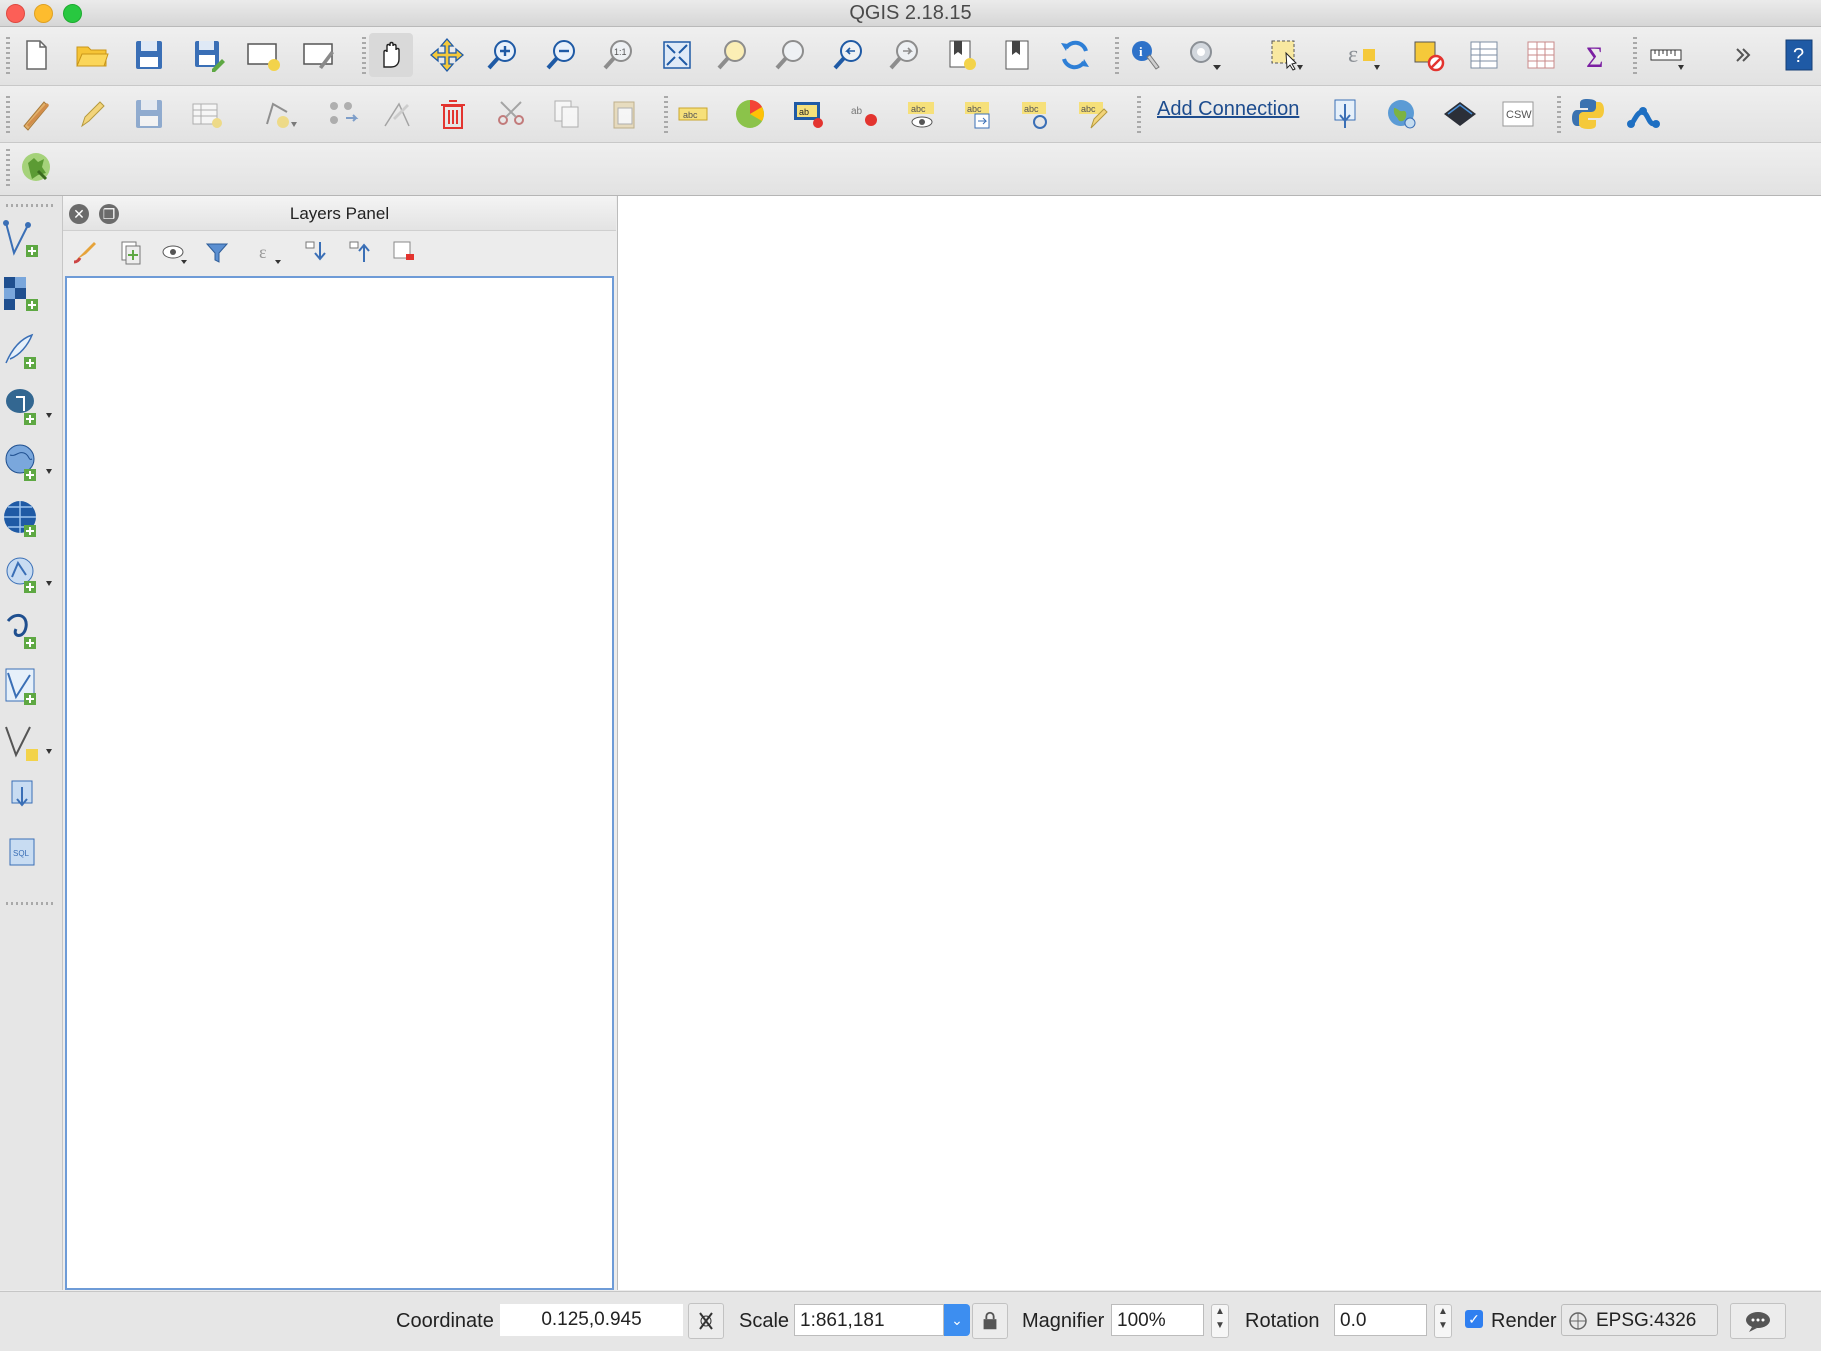 The width and height of the screenshot is (1821, 1351). I want to click on open-project-icon, so click(92, 55).